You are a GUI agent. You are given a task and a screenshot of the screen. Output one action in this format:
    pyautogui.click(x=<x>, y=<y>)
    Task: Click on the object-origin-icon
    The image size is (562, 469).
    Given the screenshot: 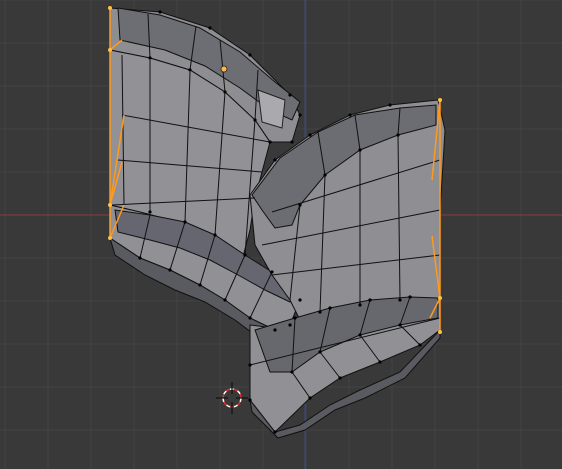 What is the action you would take?
    pyautogui.click(x=224, y=69)
    